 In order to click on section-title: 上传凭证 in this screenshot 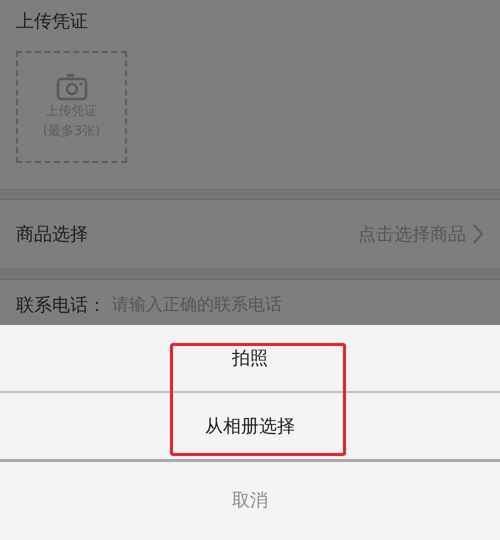, I will do `click(52, 22)`.